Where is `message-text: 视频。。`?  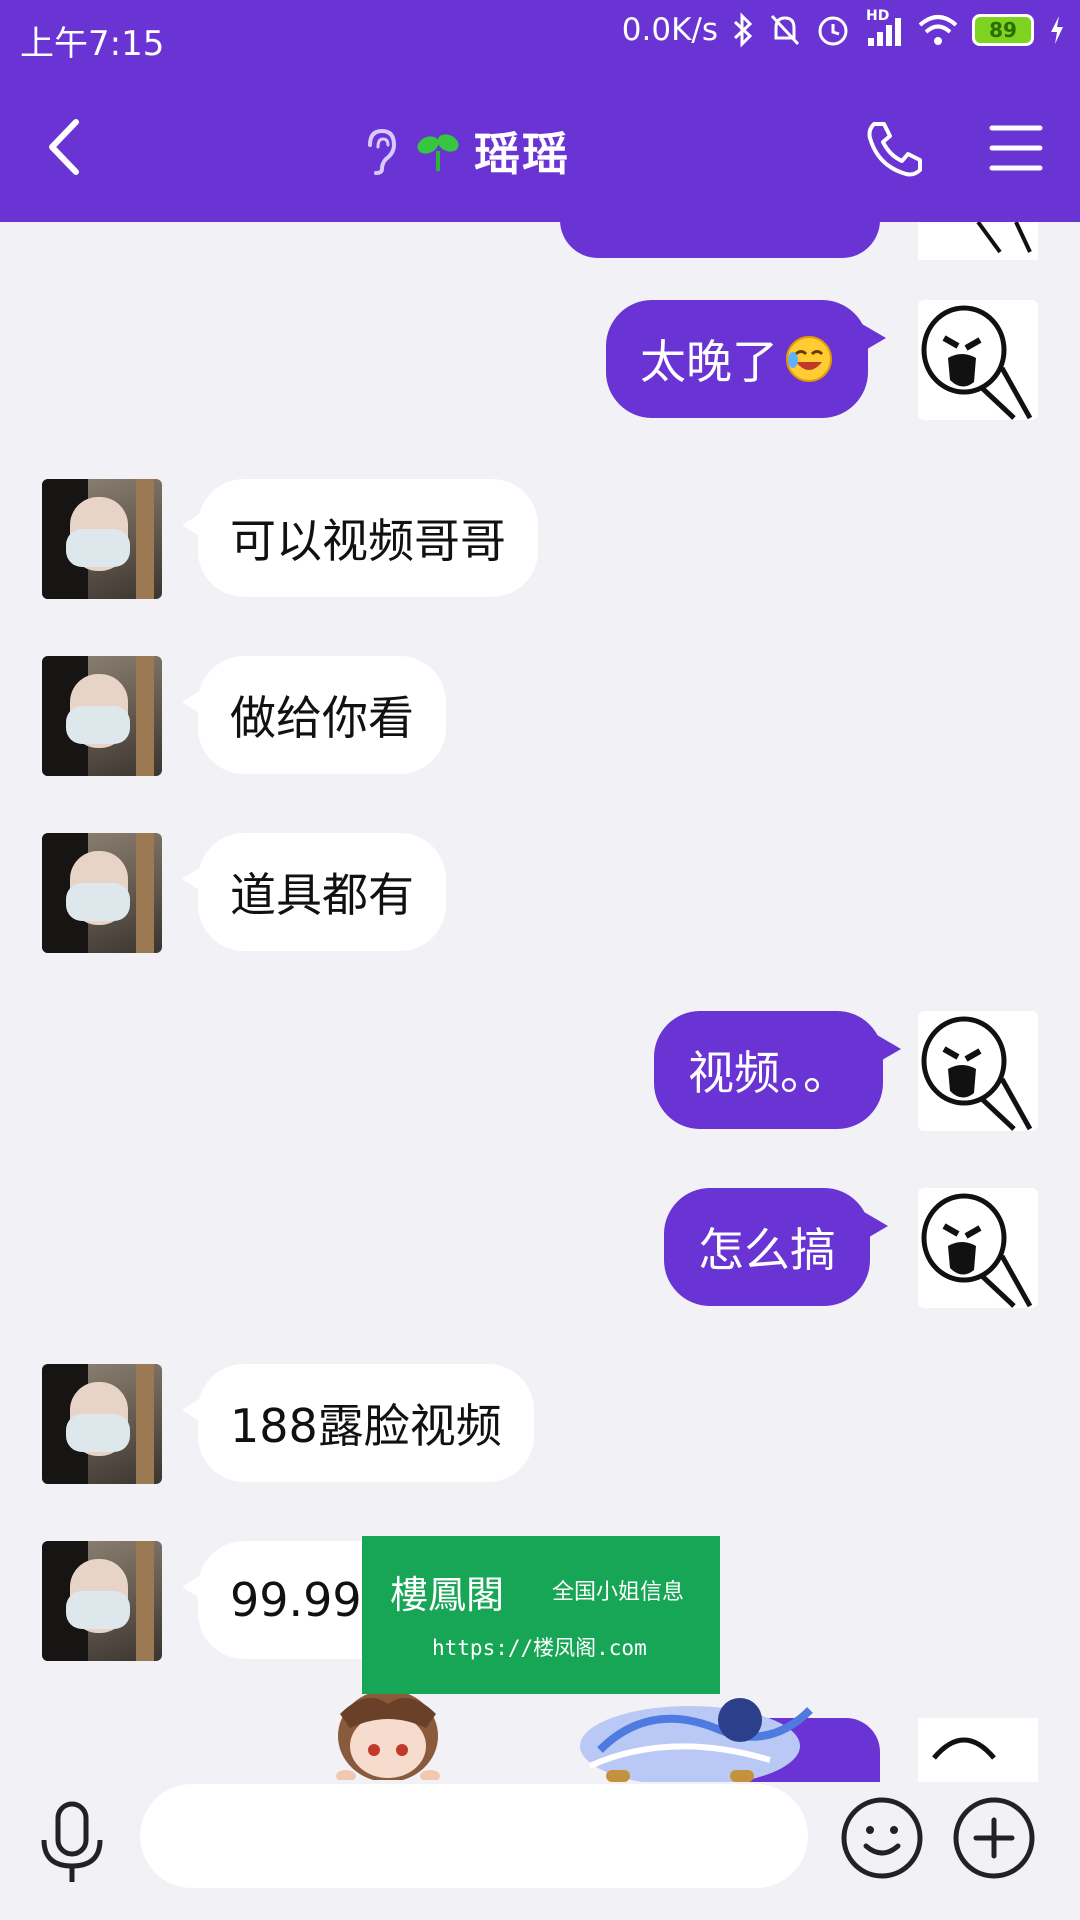
message-text: 视频。。 is located at coordinates (768, 1073).